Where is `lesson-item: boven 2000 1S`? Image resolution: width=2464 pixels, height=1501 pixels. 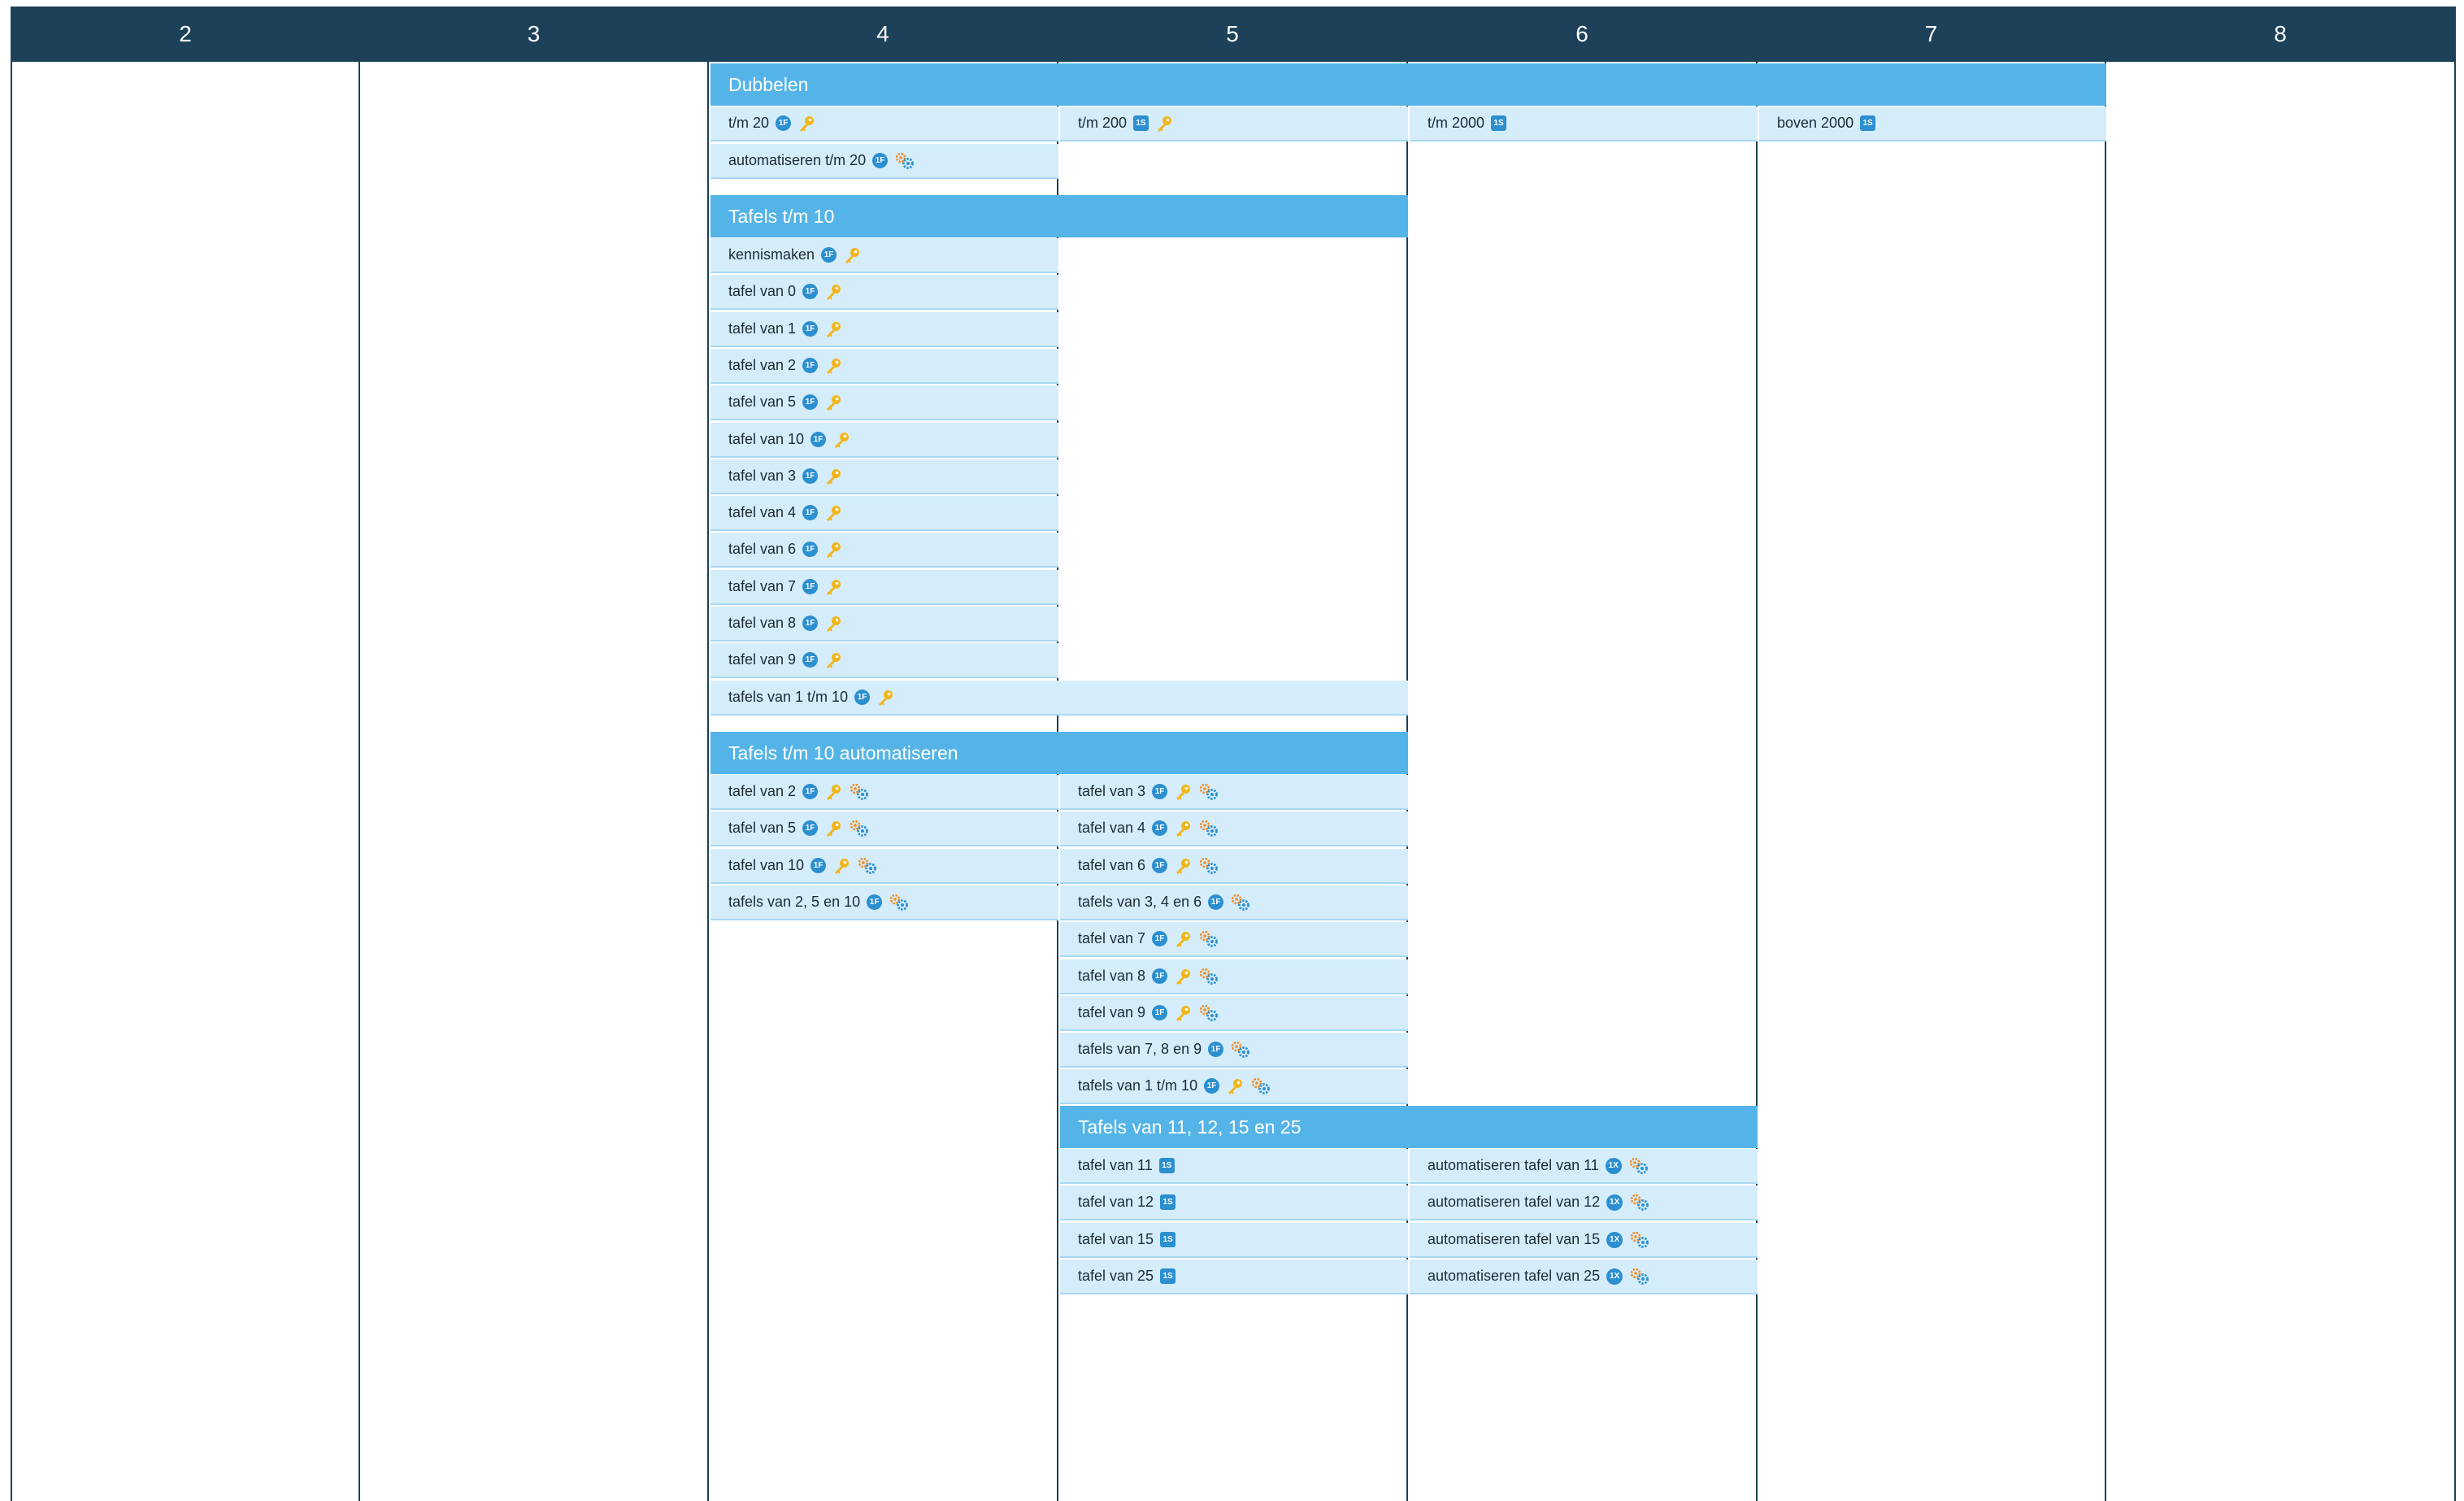 lesson-item: boven 2000 1S is located at coordinates (1932, 124).